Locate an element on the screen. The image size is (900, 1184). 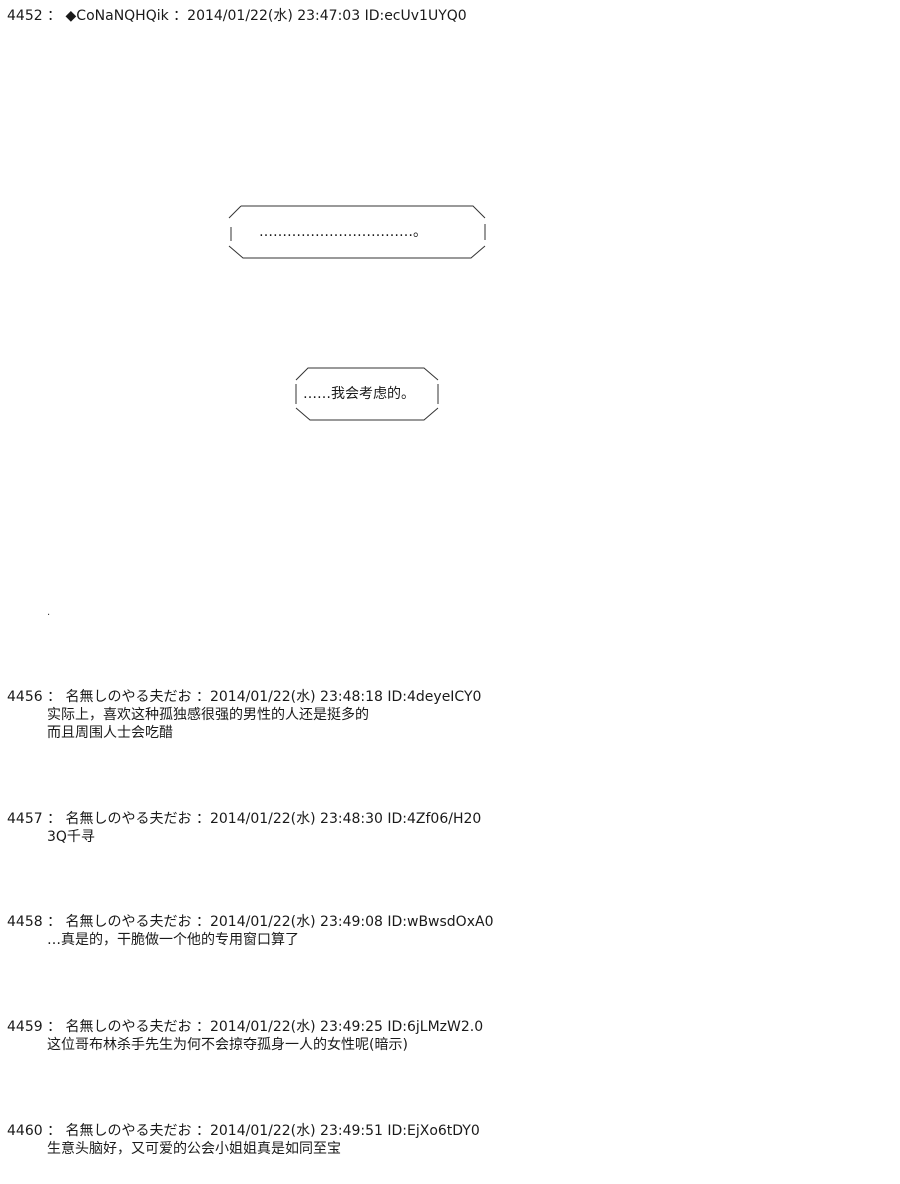
post-line: 实际上，喜欢这种孤独感很强的男性的人还是挺多的 is located at coordinates (208, 715).